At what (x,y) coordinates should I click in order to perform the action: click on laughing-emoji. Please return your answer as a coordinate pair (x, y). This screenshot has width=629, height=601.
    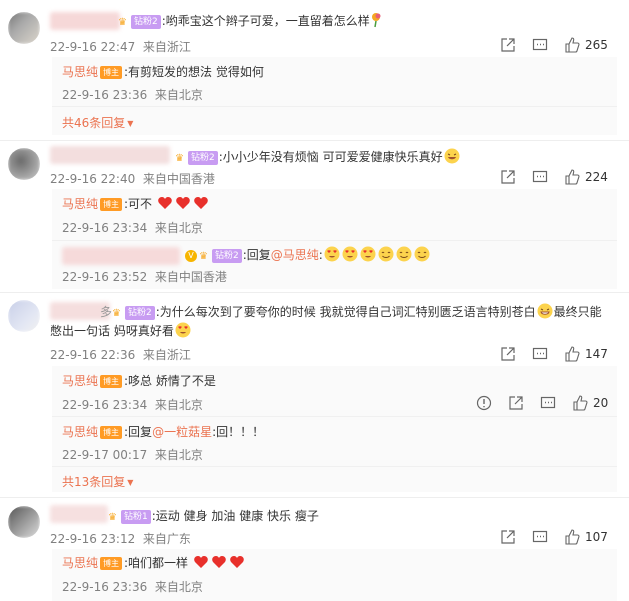
    Looking at the image, I should click on (452, 156).